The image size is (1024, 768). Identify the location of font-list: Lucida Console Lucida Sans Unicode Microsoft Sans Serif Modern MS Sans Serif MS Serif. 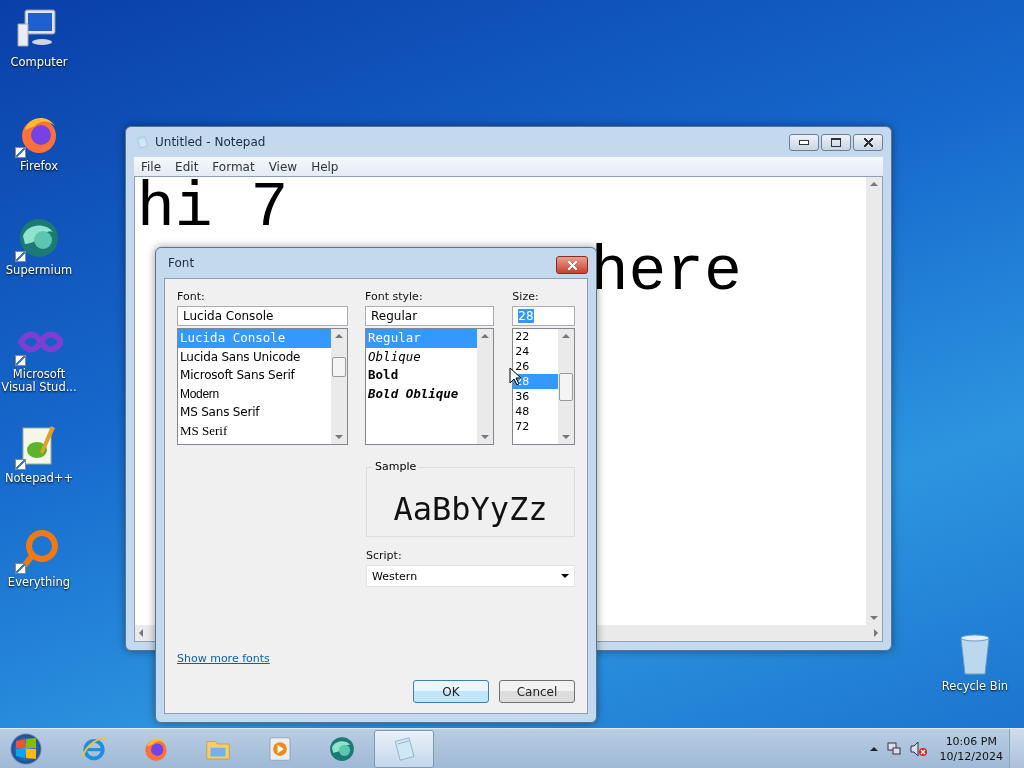
(263, 386).